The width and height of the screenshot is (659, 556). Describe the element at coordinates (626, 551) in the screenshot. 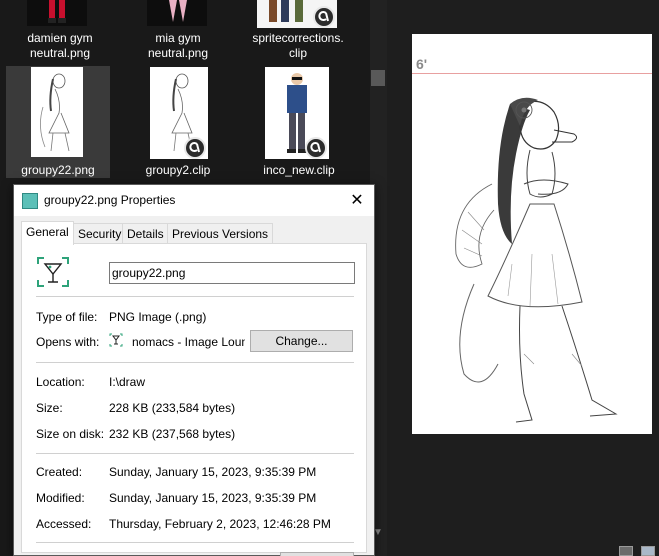

I see `details-view-icon` at that location.